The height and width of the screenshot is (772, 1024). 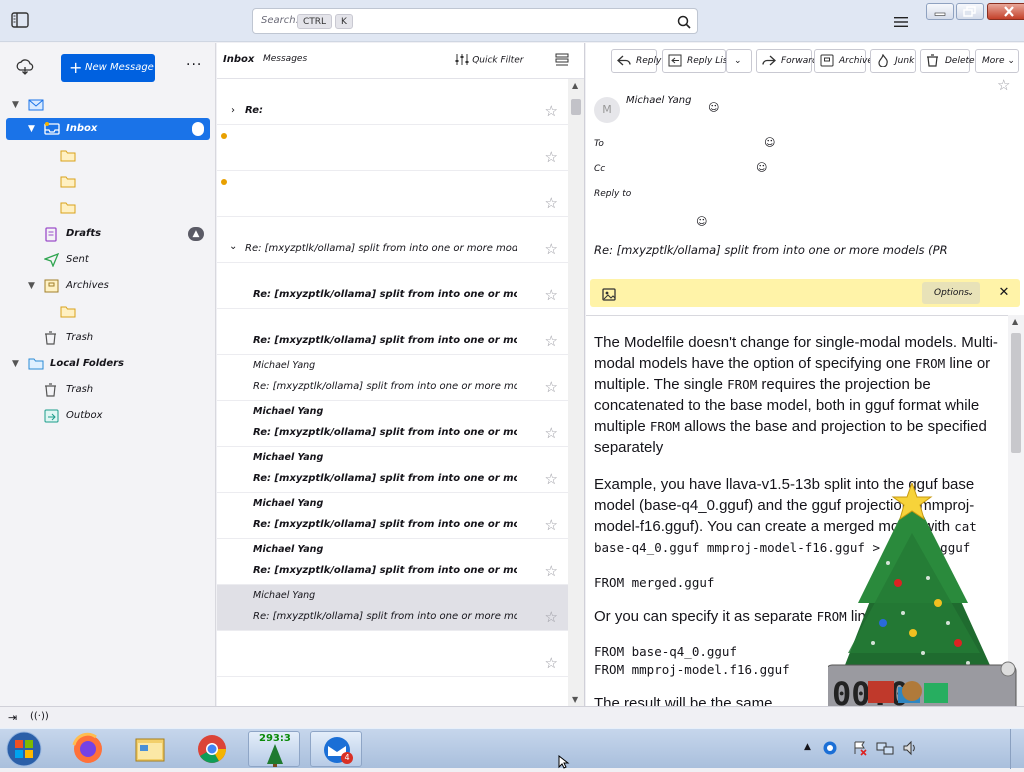 What do you see at coordinates (787, 61) in the screenshot?
I see `forward-button: Forward` at bounding box center [787, 61].